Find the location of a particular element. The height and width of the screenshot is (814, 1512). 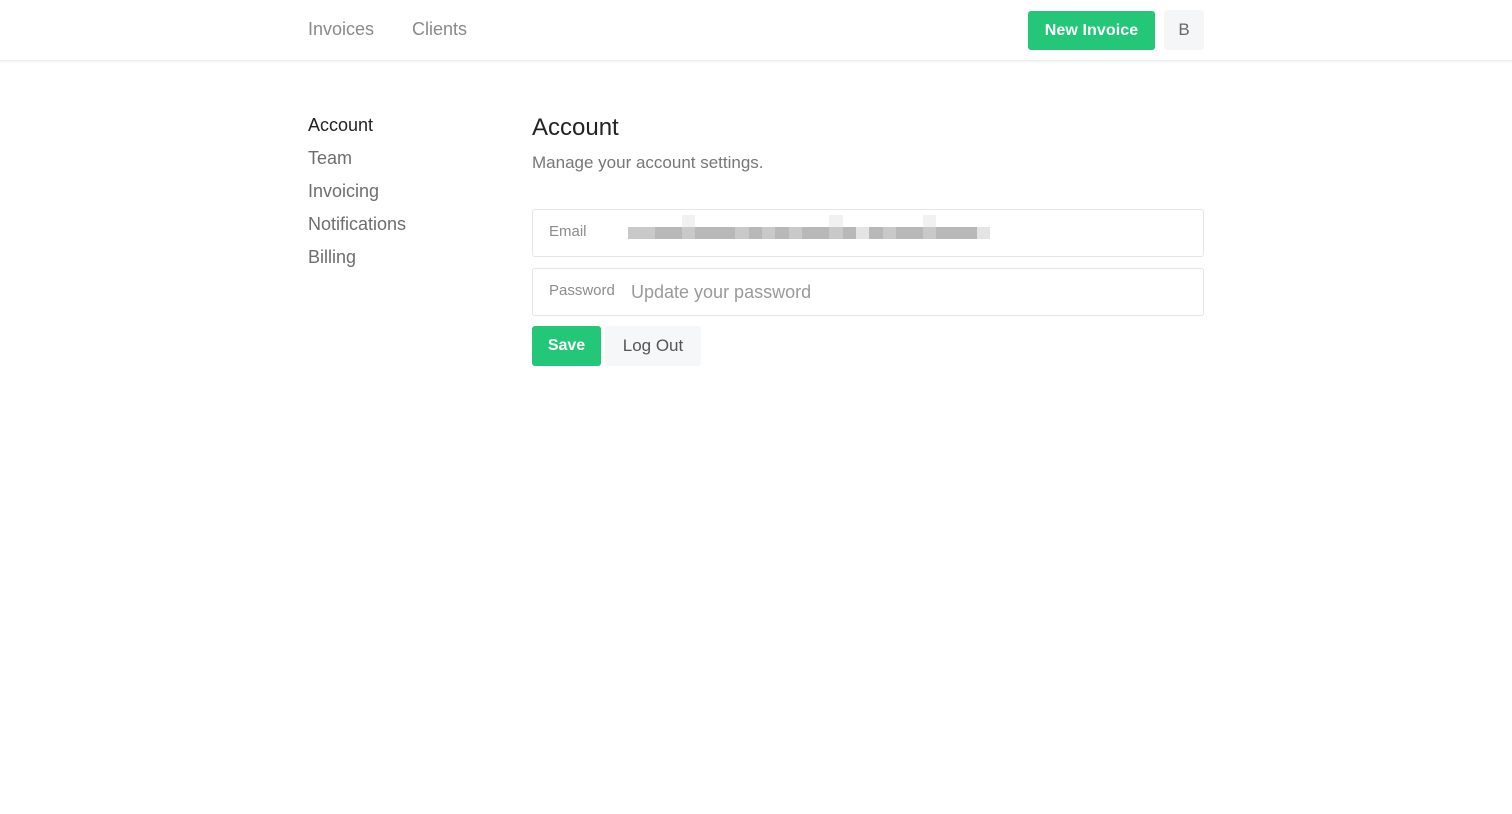

page-subtitle: Manage your account settings. is located at coordinates (648, 162).